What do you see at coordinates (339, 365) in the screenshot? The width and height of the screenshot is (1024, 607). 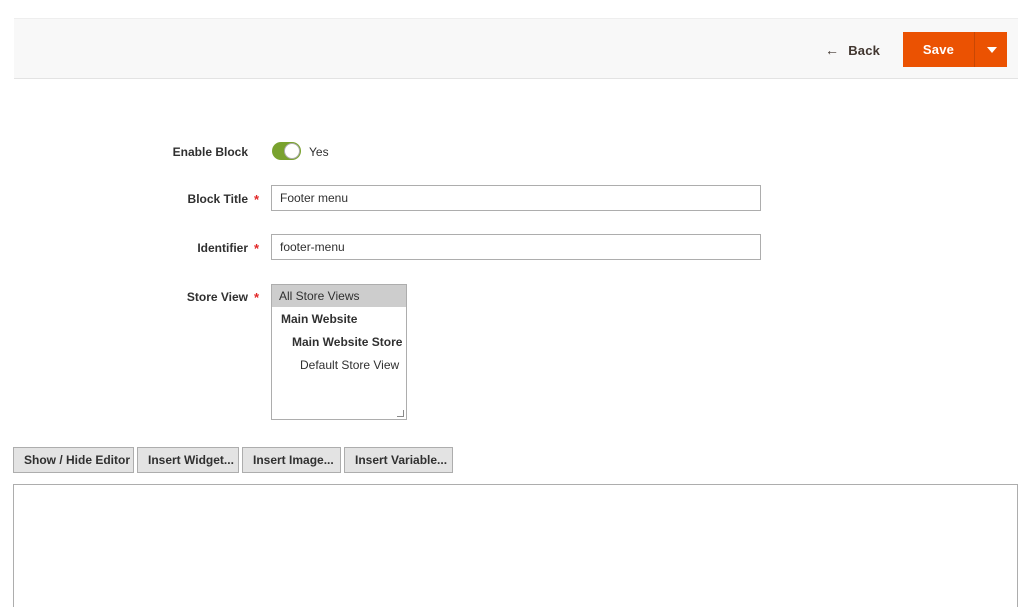 I see `store-view-option: Default Store View` at bounding box center [339, 365].